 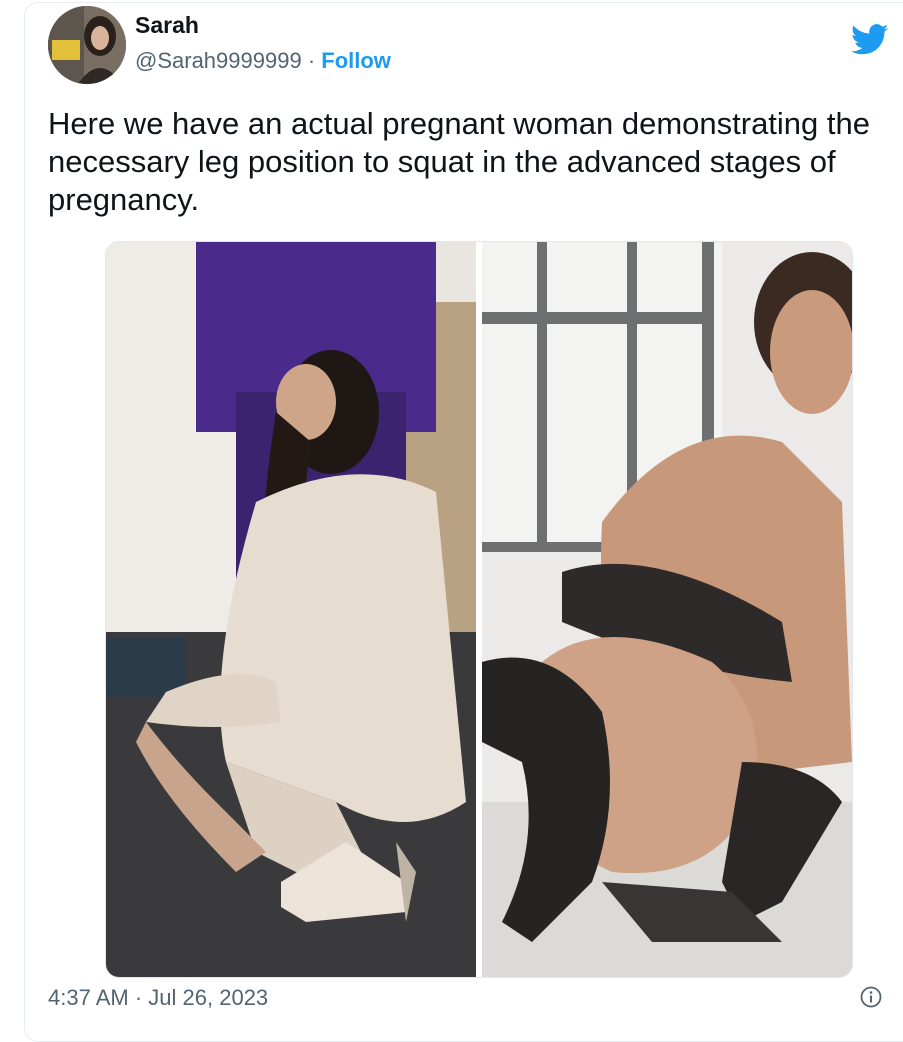 What do you see at coordinates (88, 997) in the screenshot?
I see `tweet-time: 4:37 AM` at bounding box center [88, 997].